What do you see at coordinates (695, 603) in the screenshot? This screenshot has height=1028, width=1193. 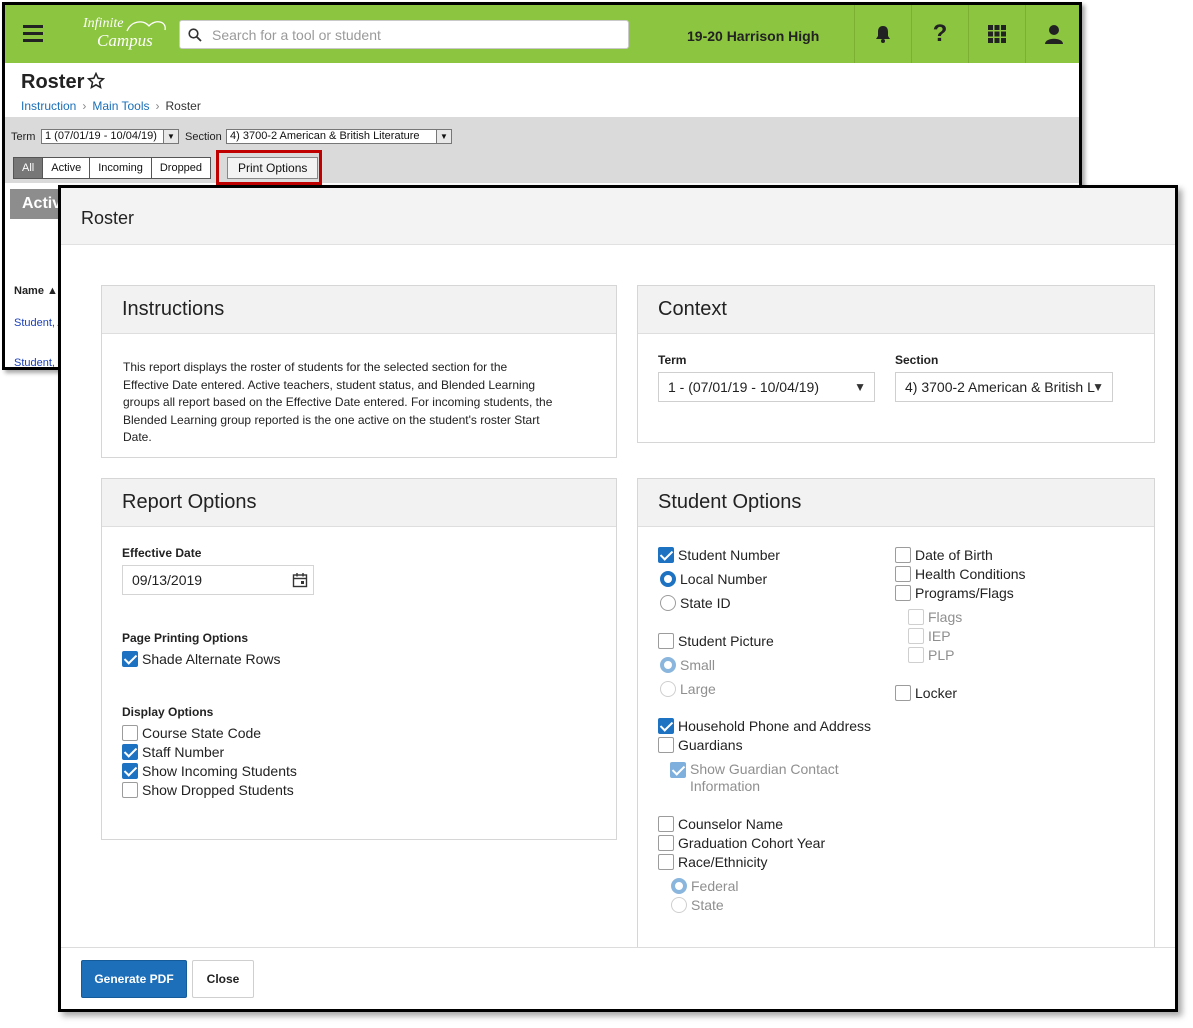 I see `state-id-option: State ID` at bounding box center [695, 603].